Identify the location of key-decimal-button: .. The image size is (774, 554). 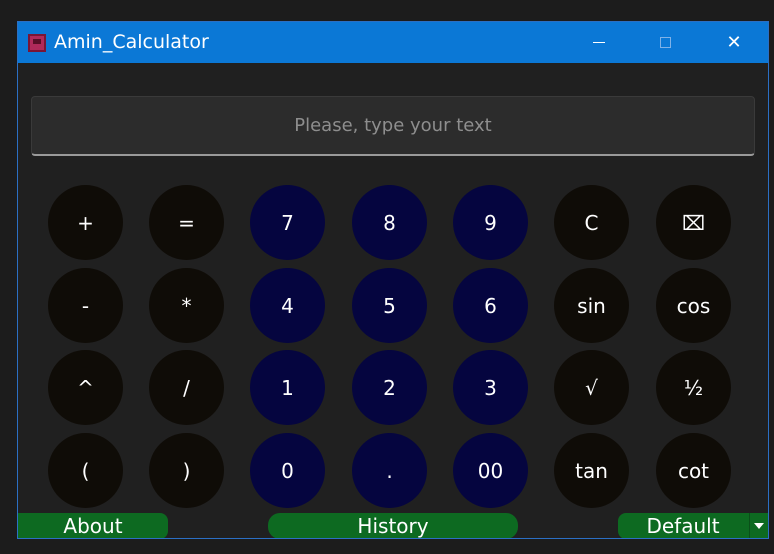
(389, 470).